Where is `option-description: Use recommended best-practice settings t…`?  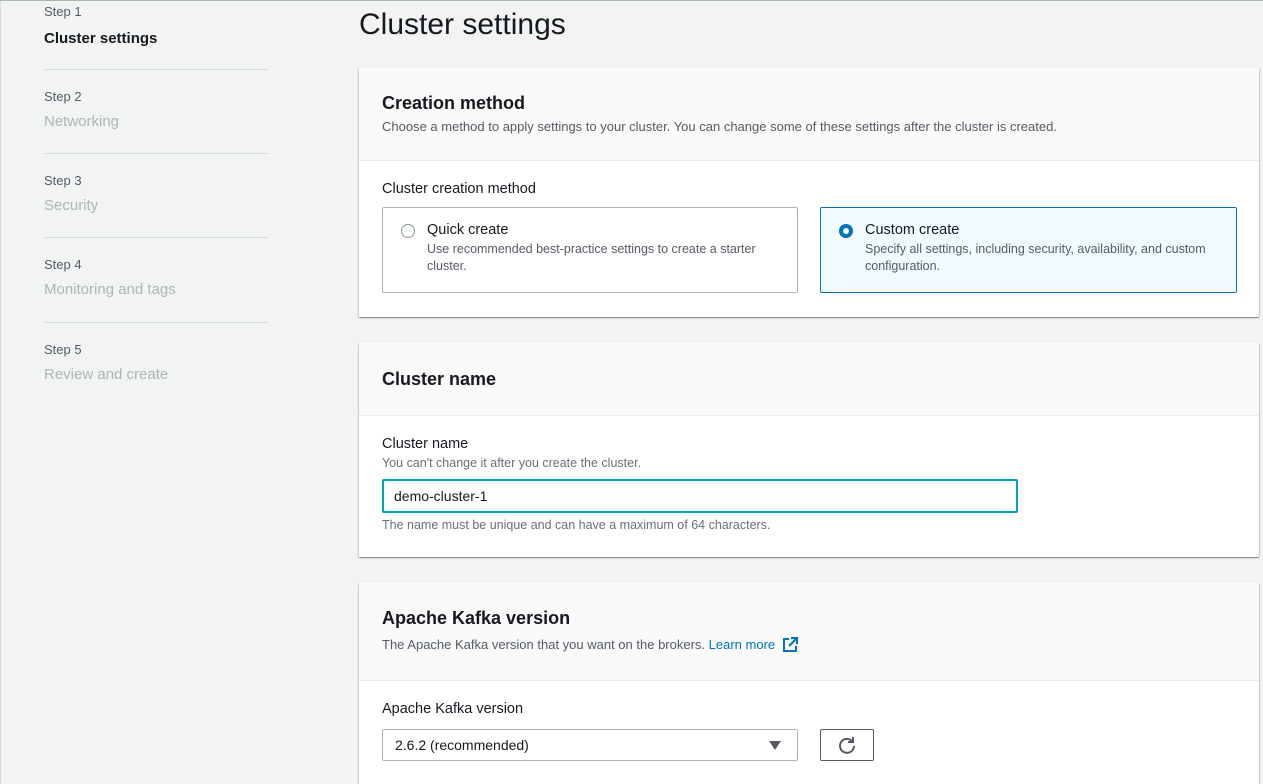
option-description: Use recommended best-practice settings t… is located at coordinates (591, 257).